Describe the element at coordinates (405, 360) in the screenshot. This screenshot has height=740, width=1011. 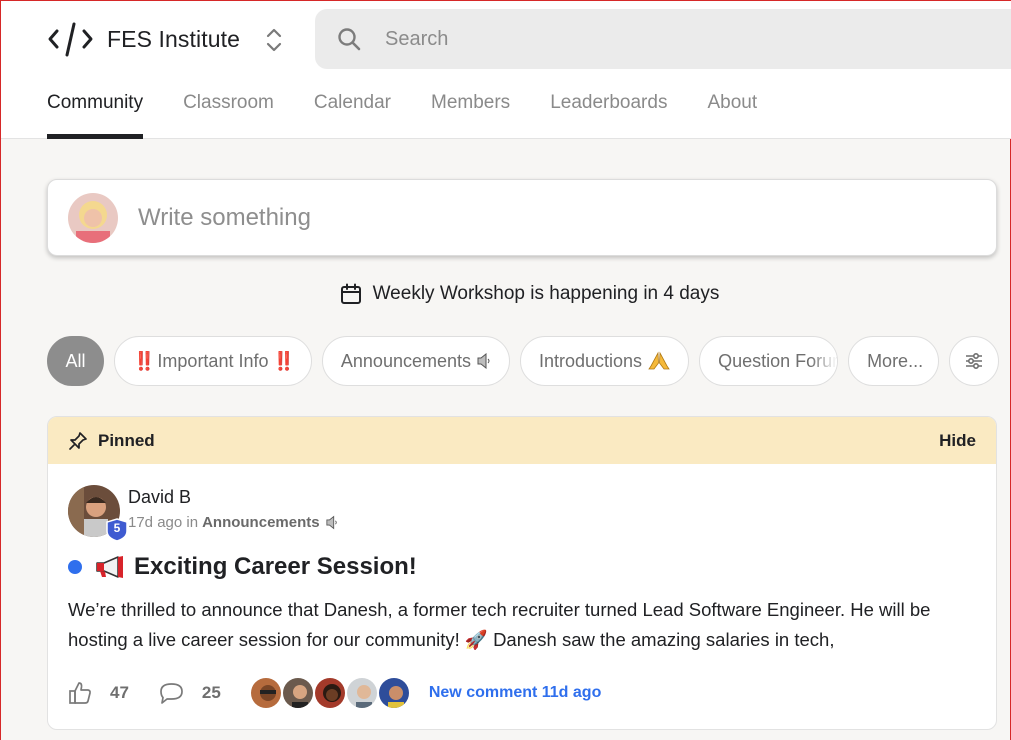
I see `filter-announcements-label: Announcements` at that location.